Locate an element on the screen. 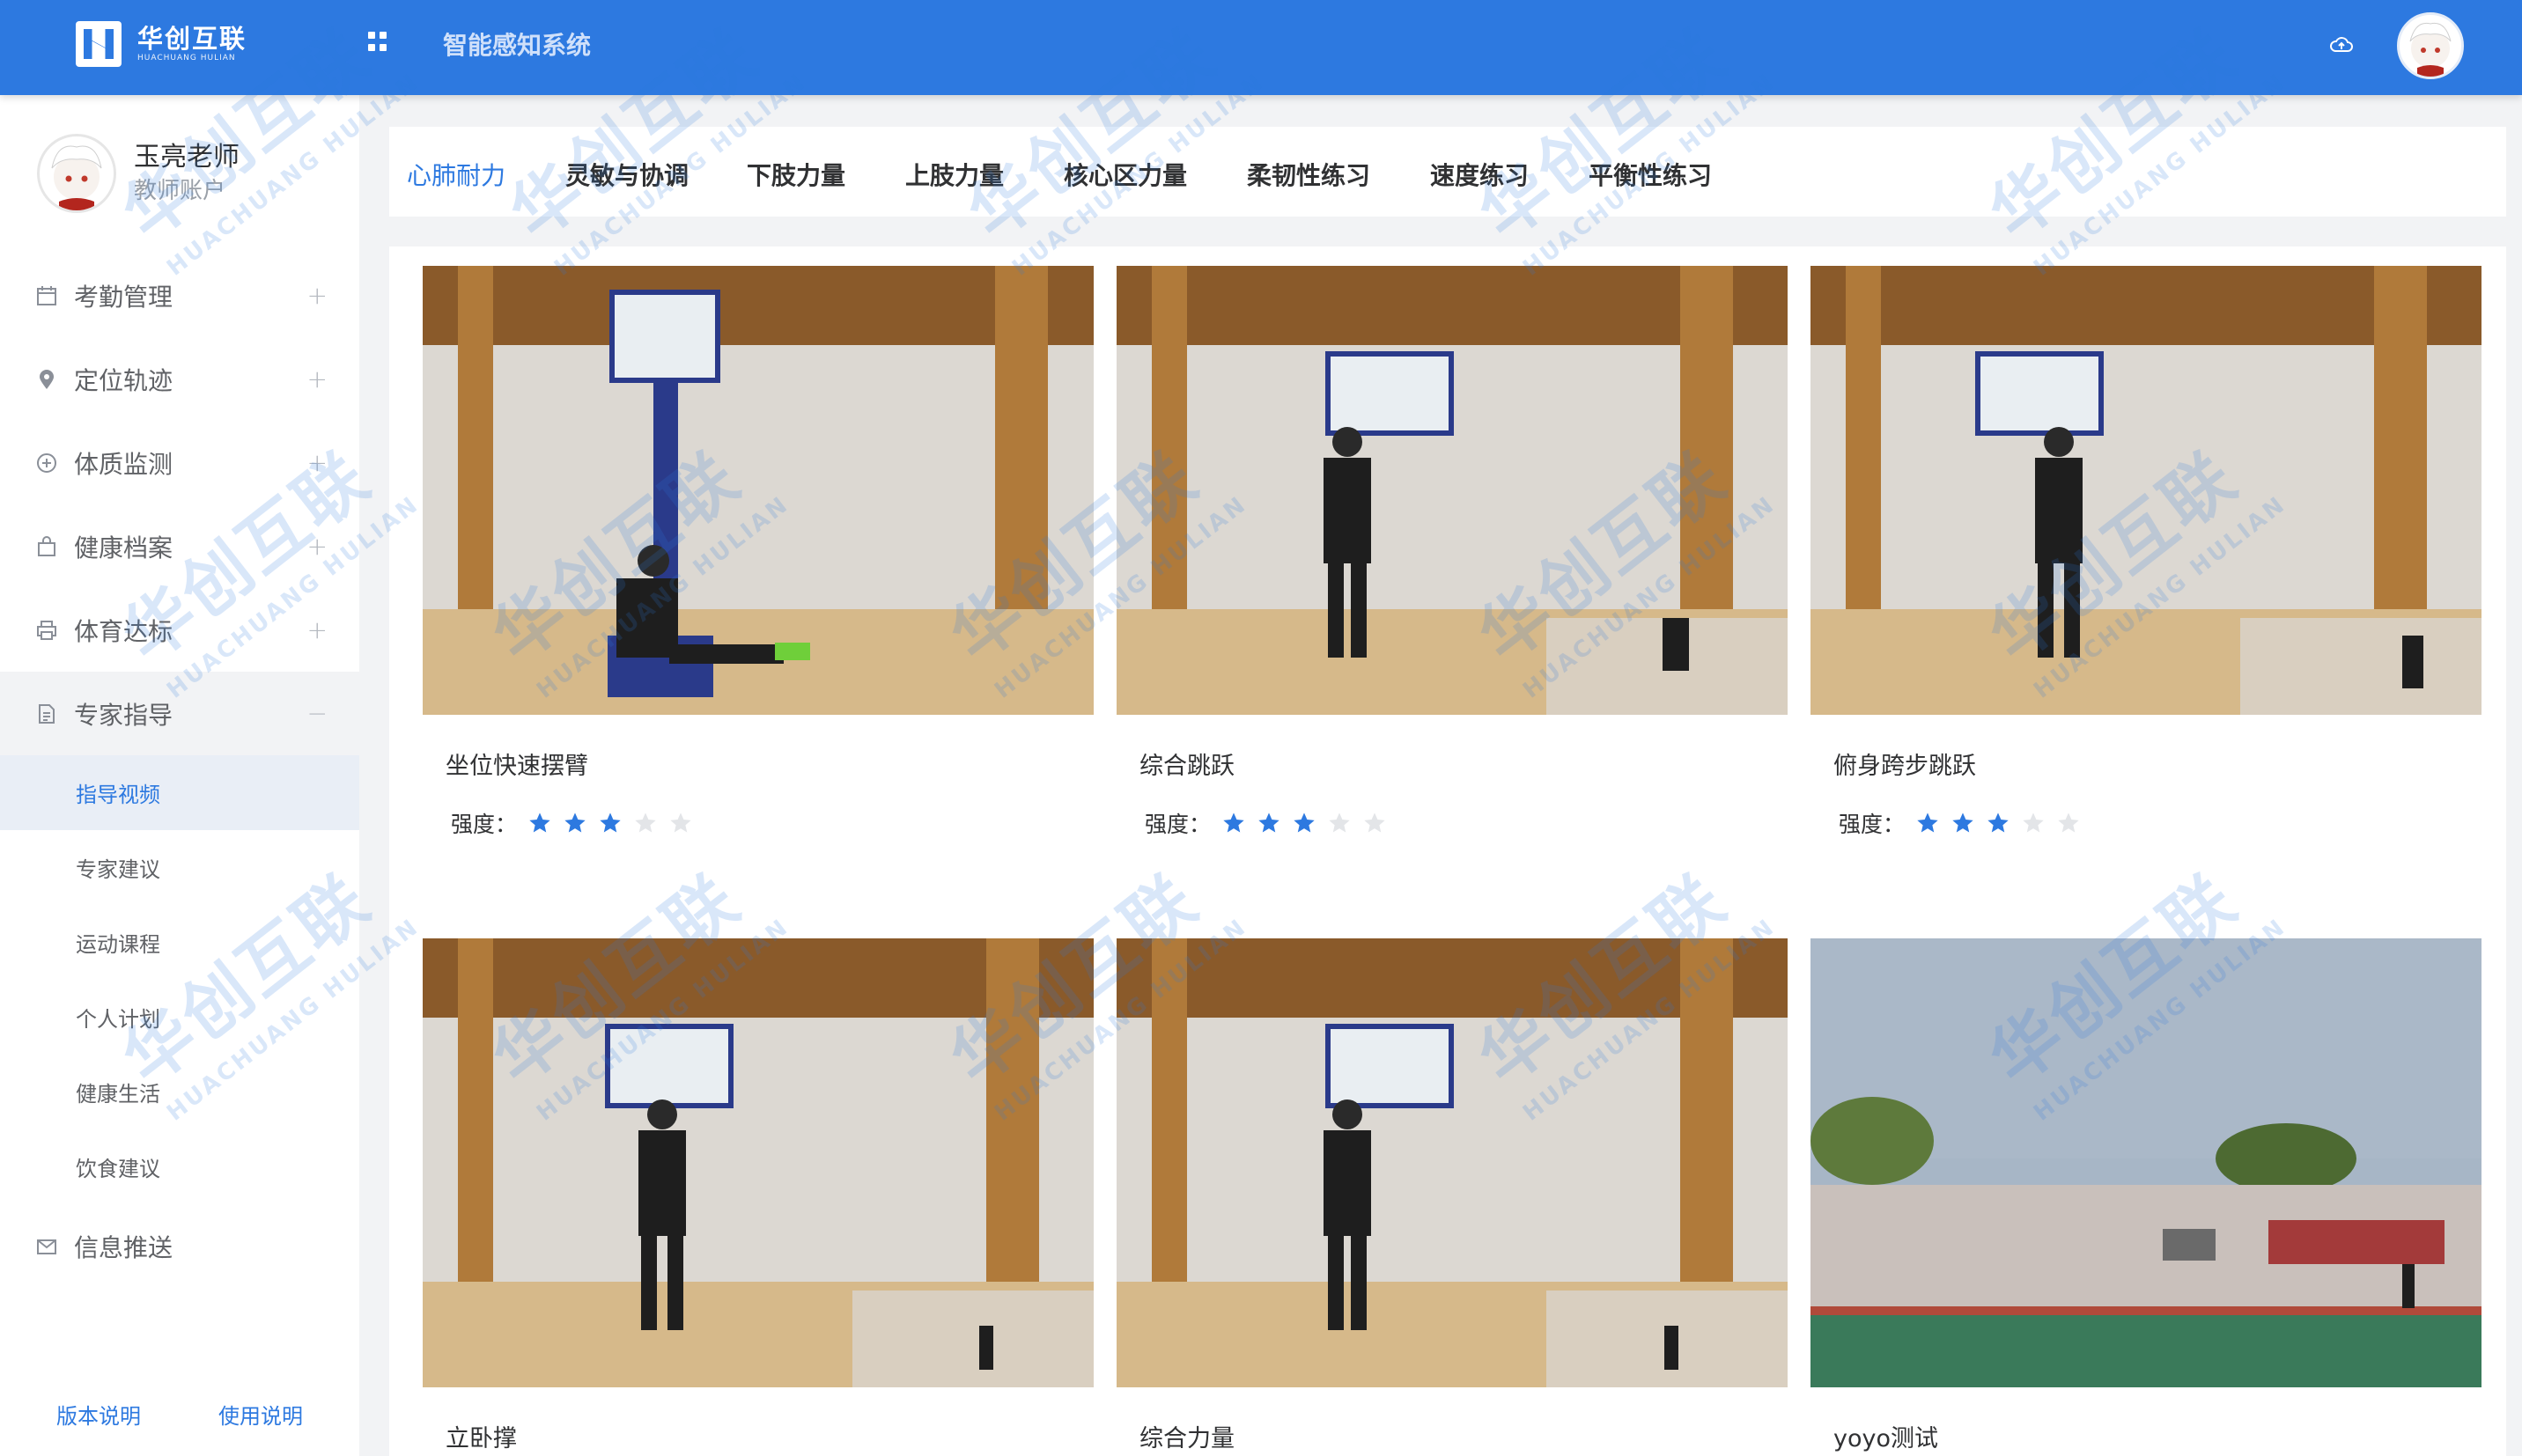 The height and width of the screenshot is (1456, 2522). video-card: 立卧撑 is located at coordinates (758, 1196).